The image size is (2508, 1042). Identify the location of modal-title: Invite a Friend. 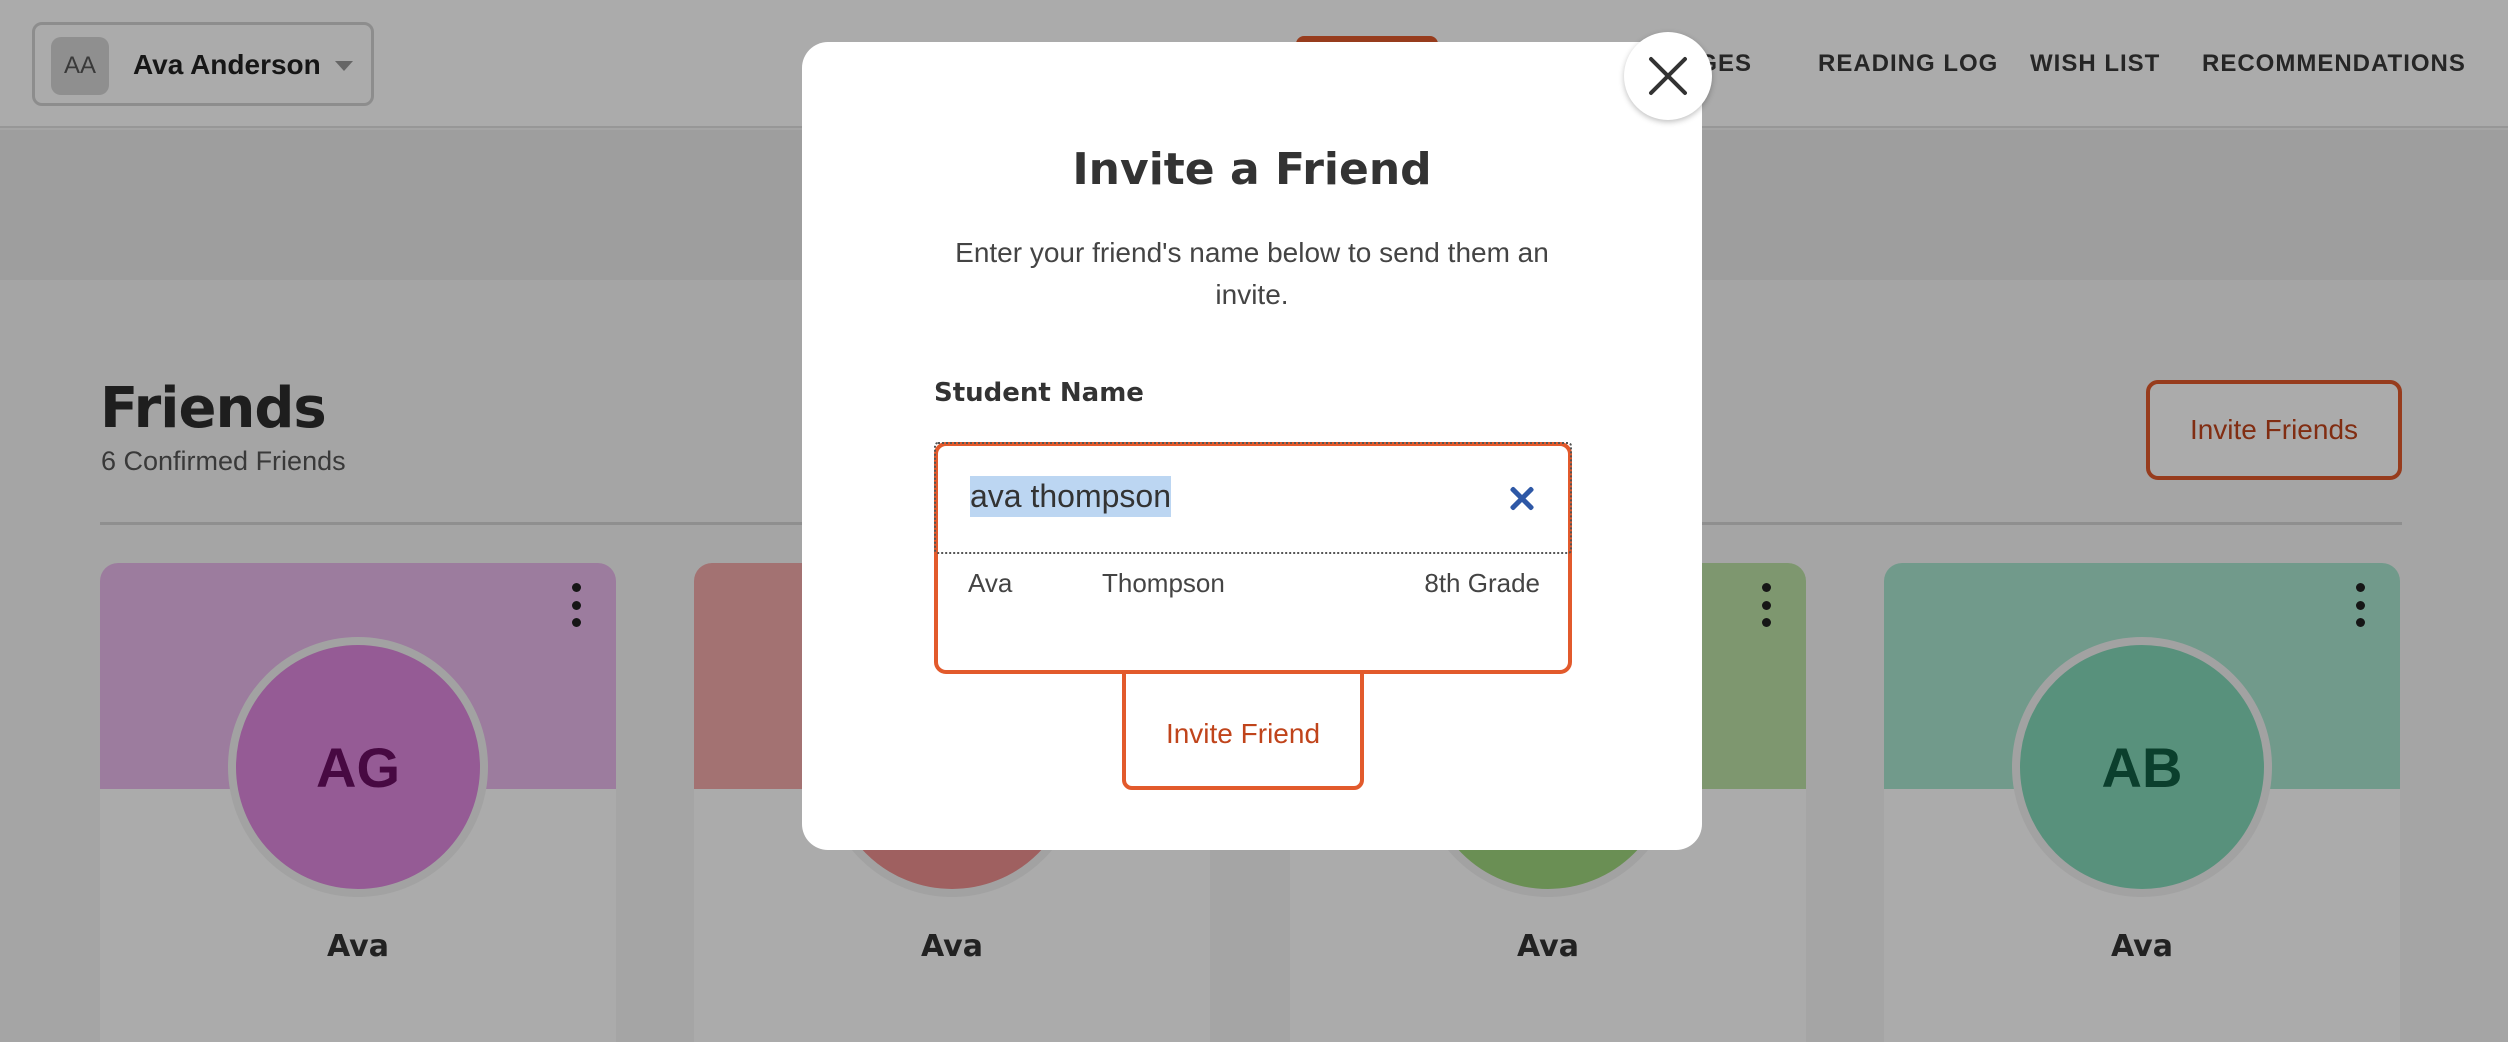
(1252, 169).